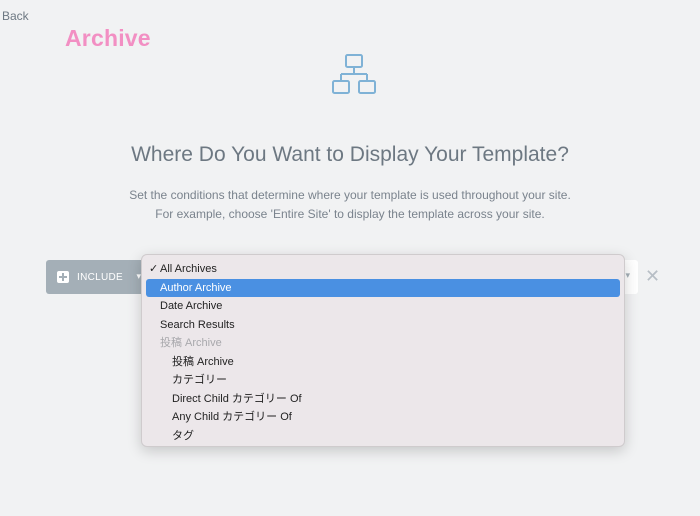  I want to click on sitemap-icon, so click(354, 74).